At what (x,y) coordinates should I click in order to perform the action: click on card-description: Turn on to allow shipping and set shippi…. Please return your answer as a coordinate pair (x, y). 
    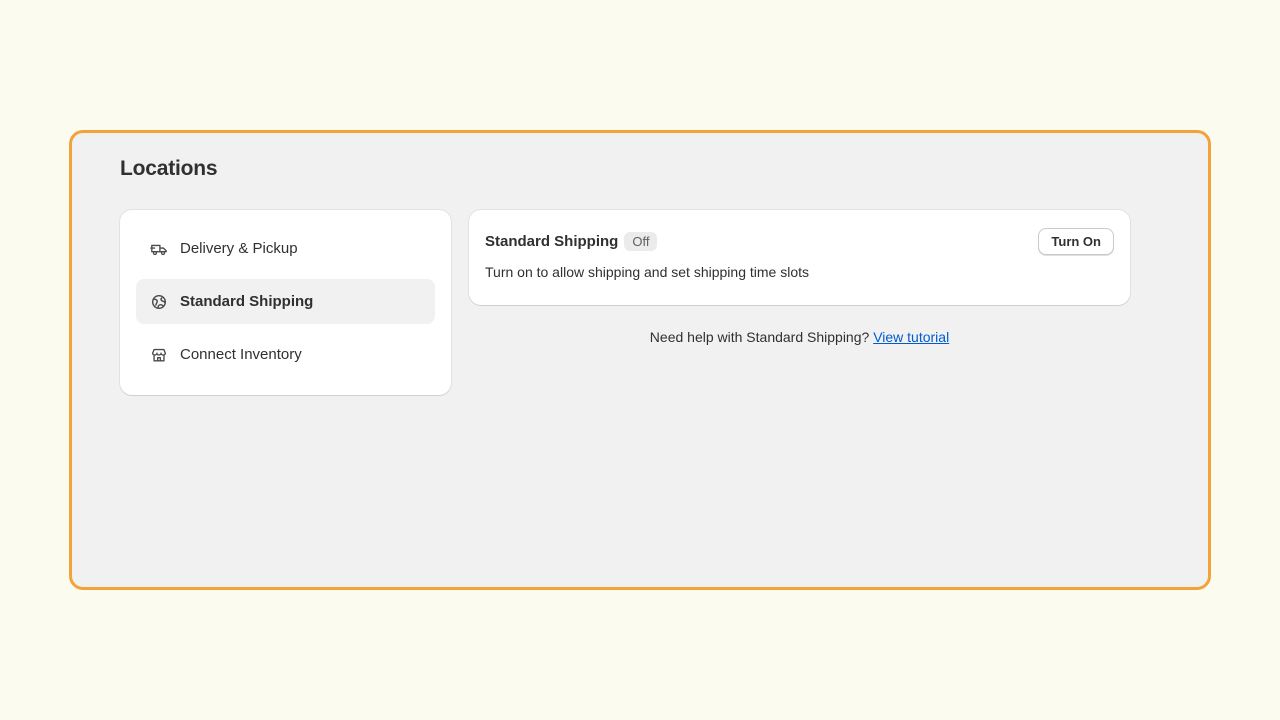
    Looking at the image, I should click on (647, 272).